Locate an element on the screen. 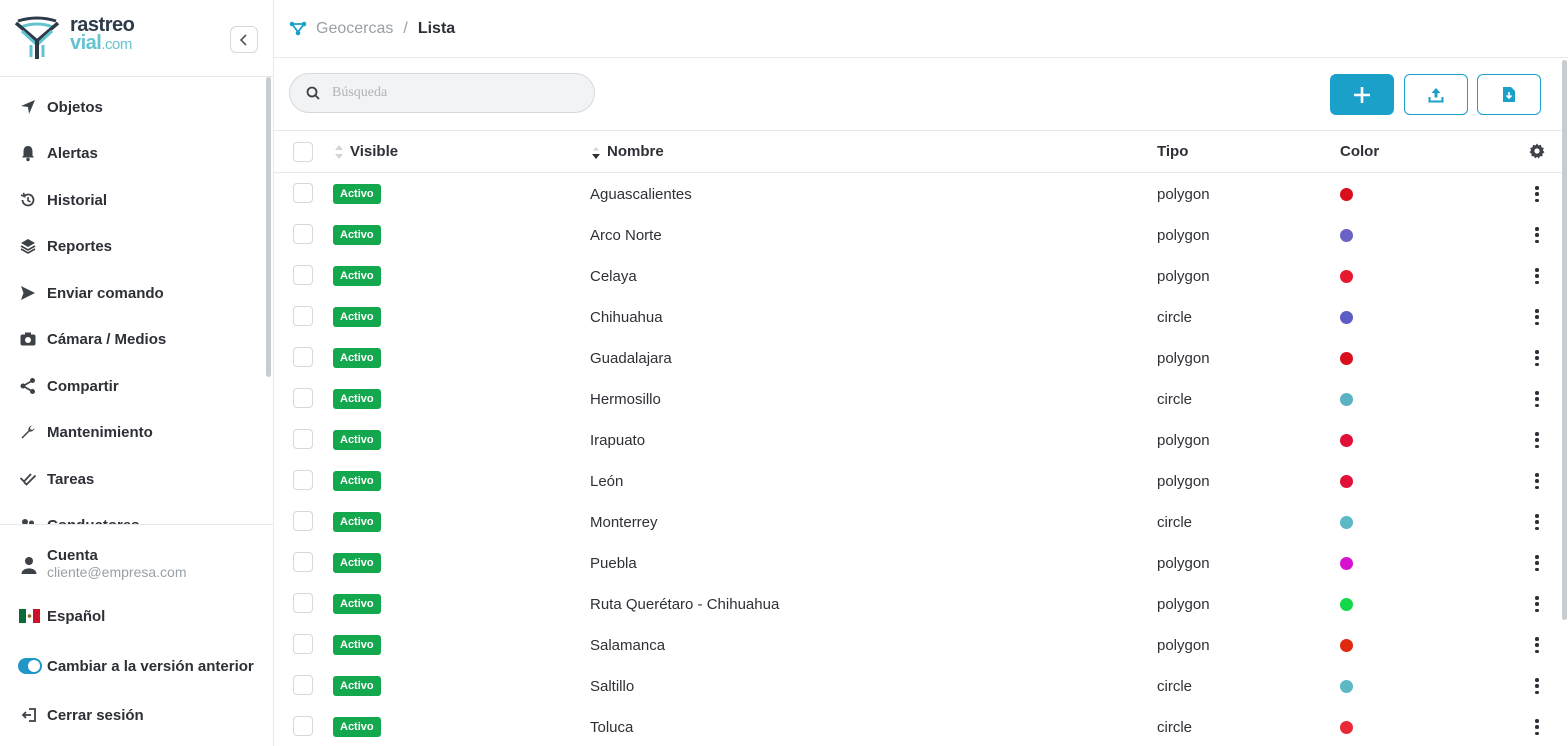  table-row: Activo Irapuato polygon is located at coordinates (918, 439).